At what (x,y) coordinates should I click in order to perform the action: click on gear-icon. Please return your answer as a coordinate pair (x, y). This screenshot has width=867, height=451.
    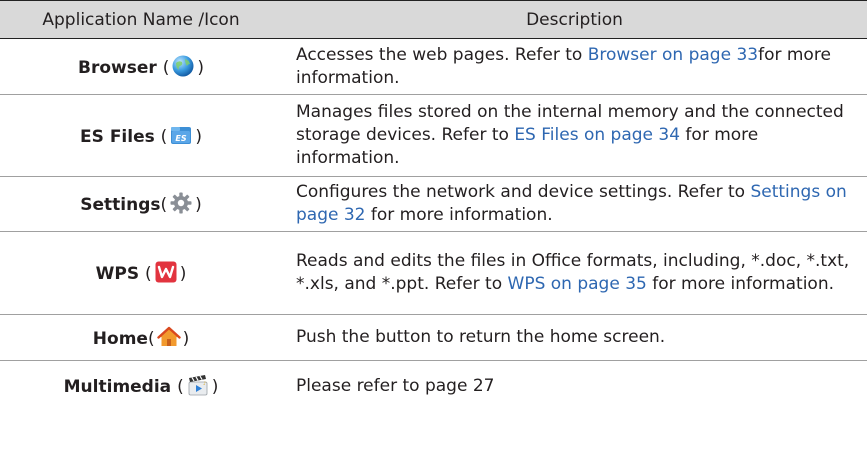
    Looking at the image, I should click on (181, 203).